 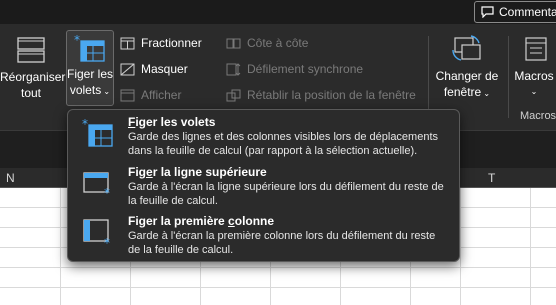 What do you see at coordinates (164, 69) in the screenshot?
I see `hide-label: Masquer` at bounding box center [164, 69].